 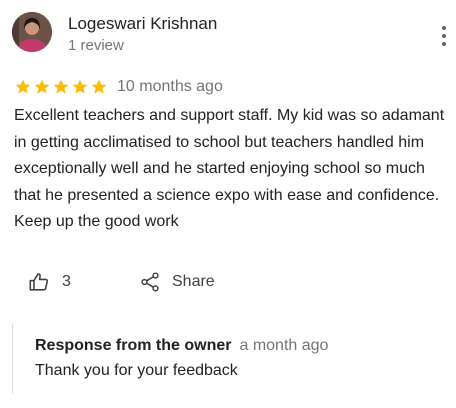 What do you see at coordinates (136, 370) in the screenshot?
I see `owner-response-text: Thank you for your feedback` at bounding box center [136, 370].